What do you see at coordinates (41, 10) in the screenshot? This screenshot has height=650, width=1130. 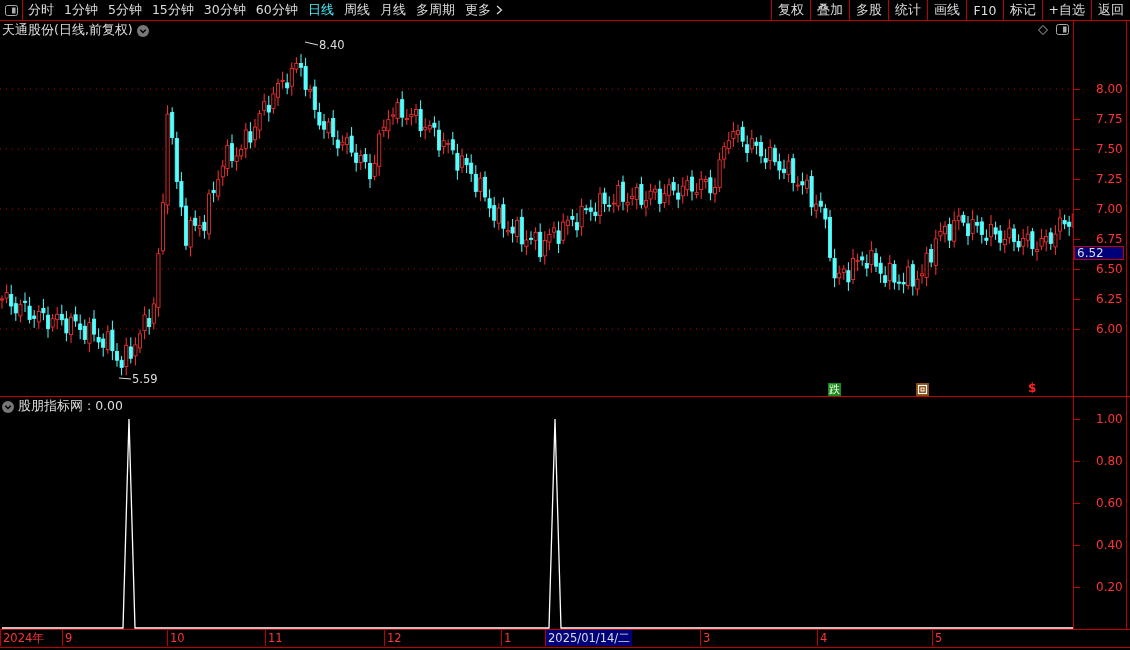 I see `period-tab: 分时` at bounding box center [41, 10].